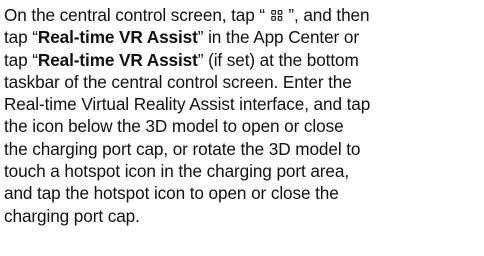 This screenshot has height=256, width=484. What do you see at coordinates (278, 59) in the screenshot?
I see `text-segment: ” (if set) at the bottom` at bounding box center [278, 59].